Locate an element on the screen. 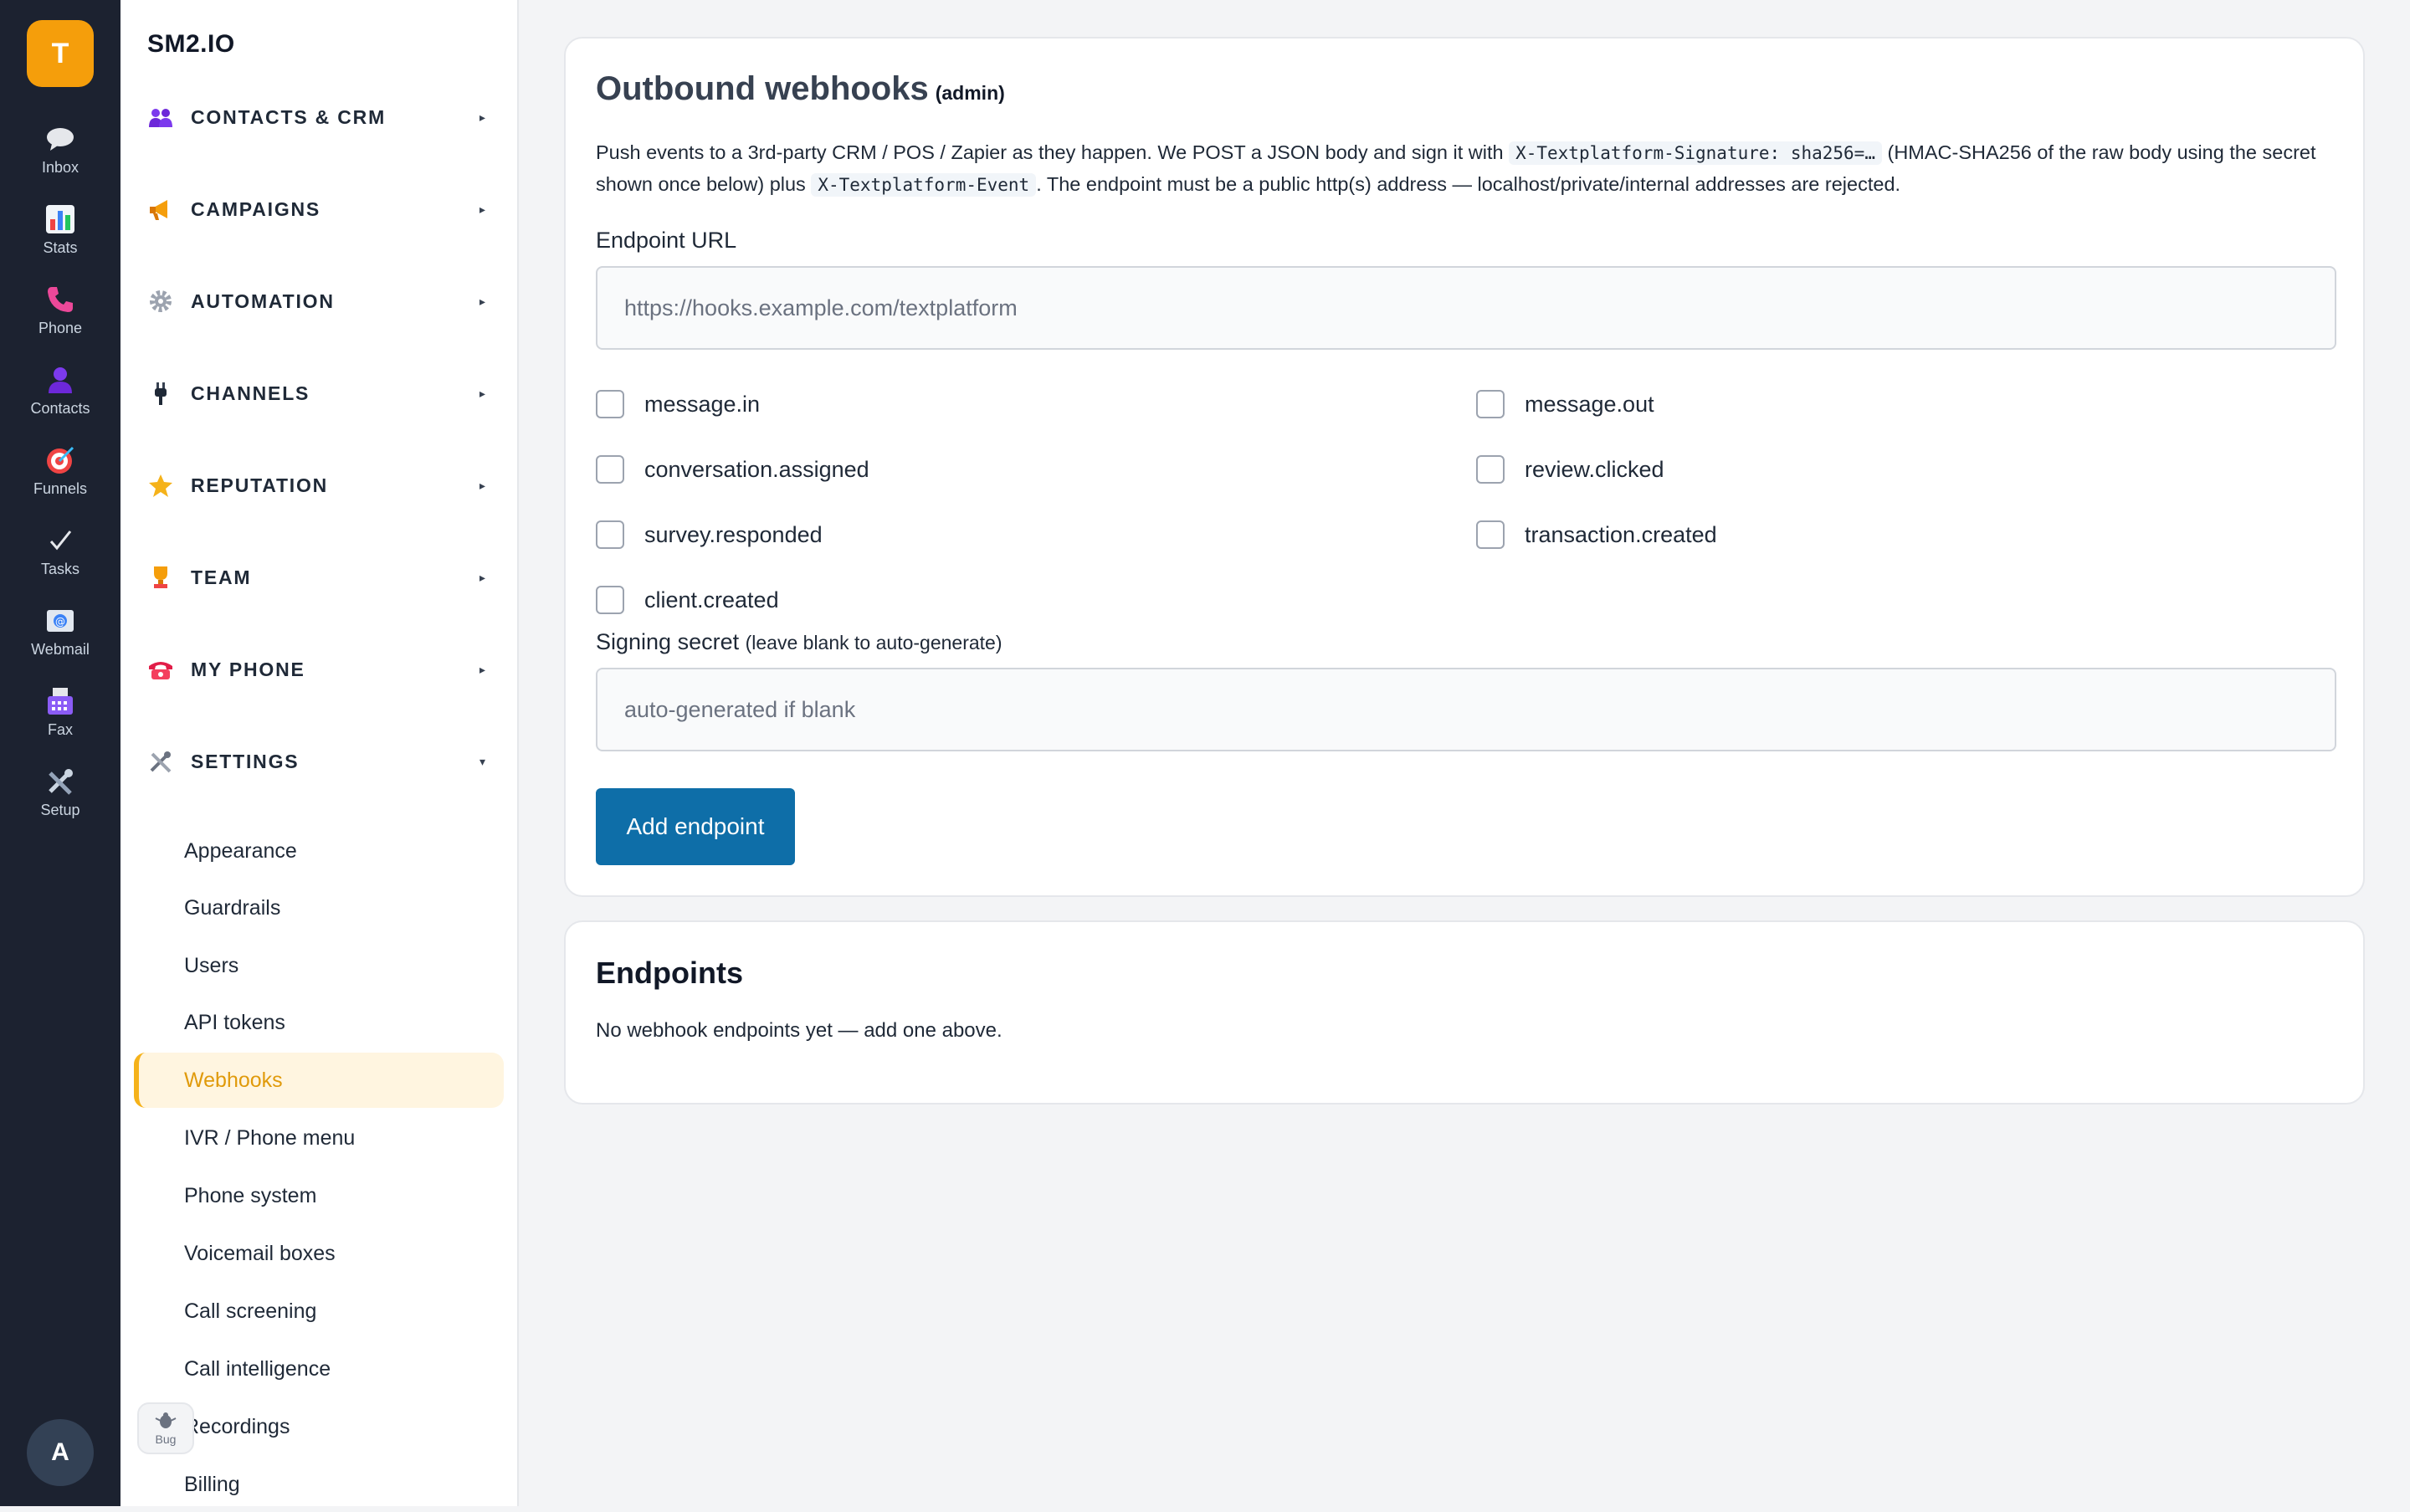  rail-item-contacts: Contacts is located at coordinates (60, 396).